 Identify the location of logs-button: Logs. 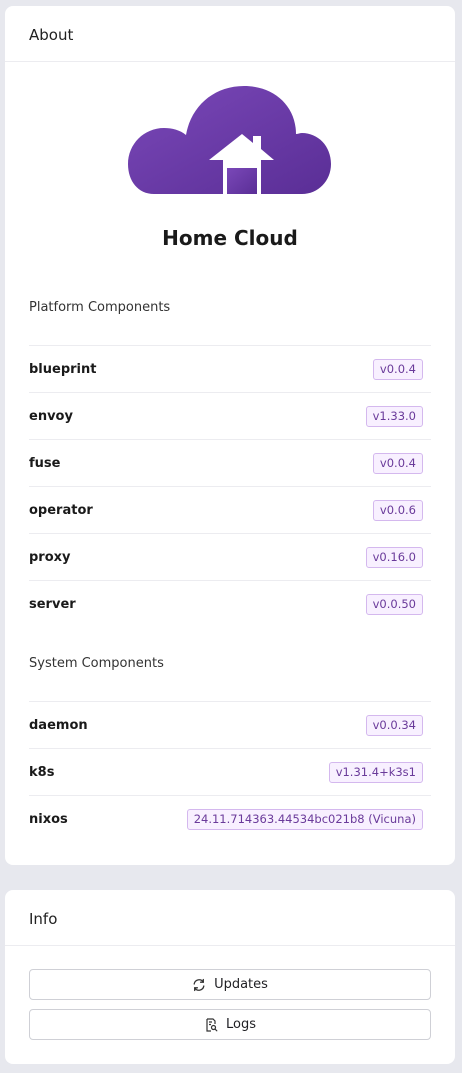
(230, 1024).